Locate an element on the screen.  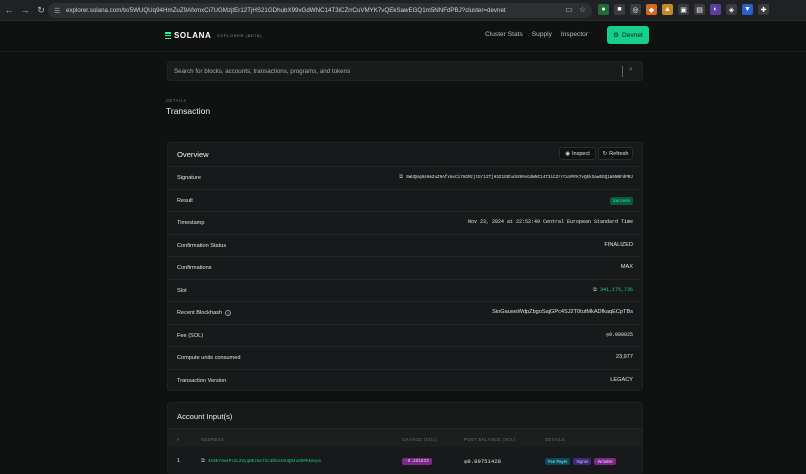
transaction-version-value: LEGACY is located at coordinates (621, 379).